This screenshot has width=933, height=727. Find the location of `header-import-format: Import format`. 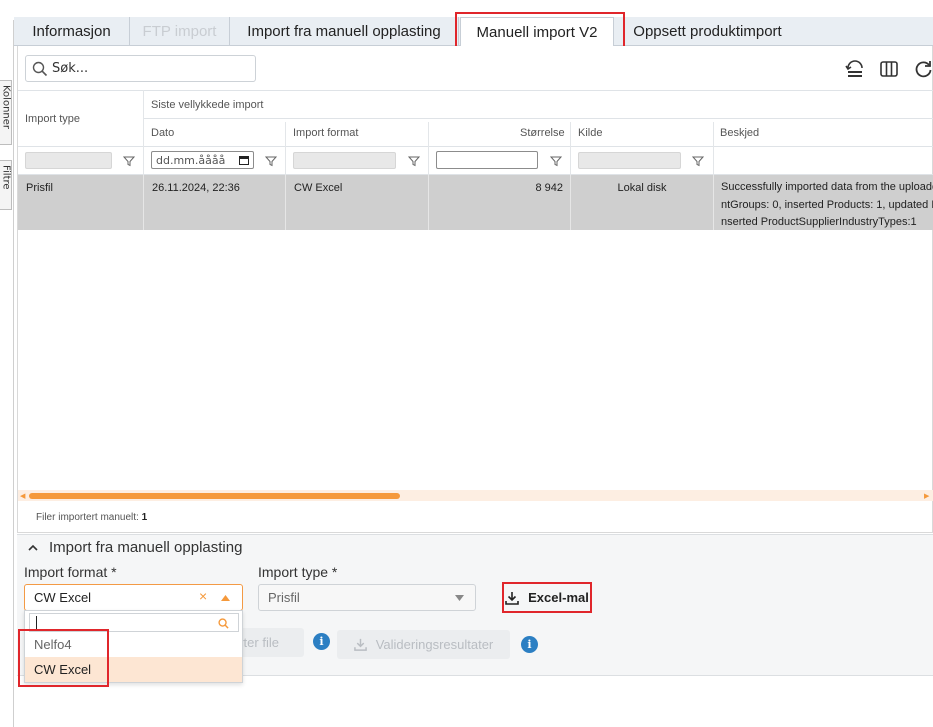

header-import-format: Import format is located at coordinates (325, 133).